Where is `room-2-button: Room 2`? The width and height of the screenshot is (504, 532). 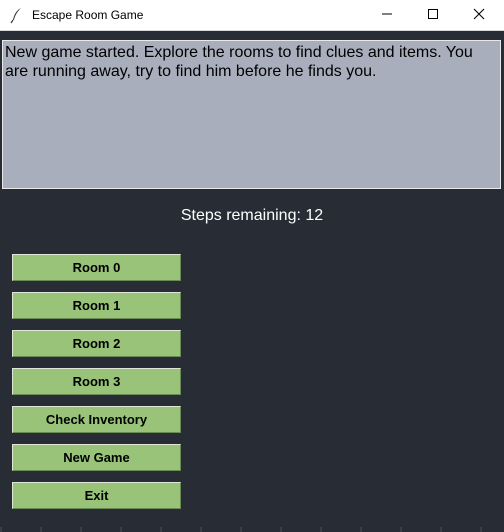 room-2-button: Room 2 is located at coordinates (96, 343).